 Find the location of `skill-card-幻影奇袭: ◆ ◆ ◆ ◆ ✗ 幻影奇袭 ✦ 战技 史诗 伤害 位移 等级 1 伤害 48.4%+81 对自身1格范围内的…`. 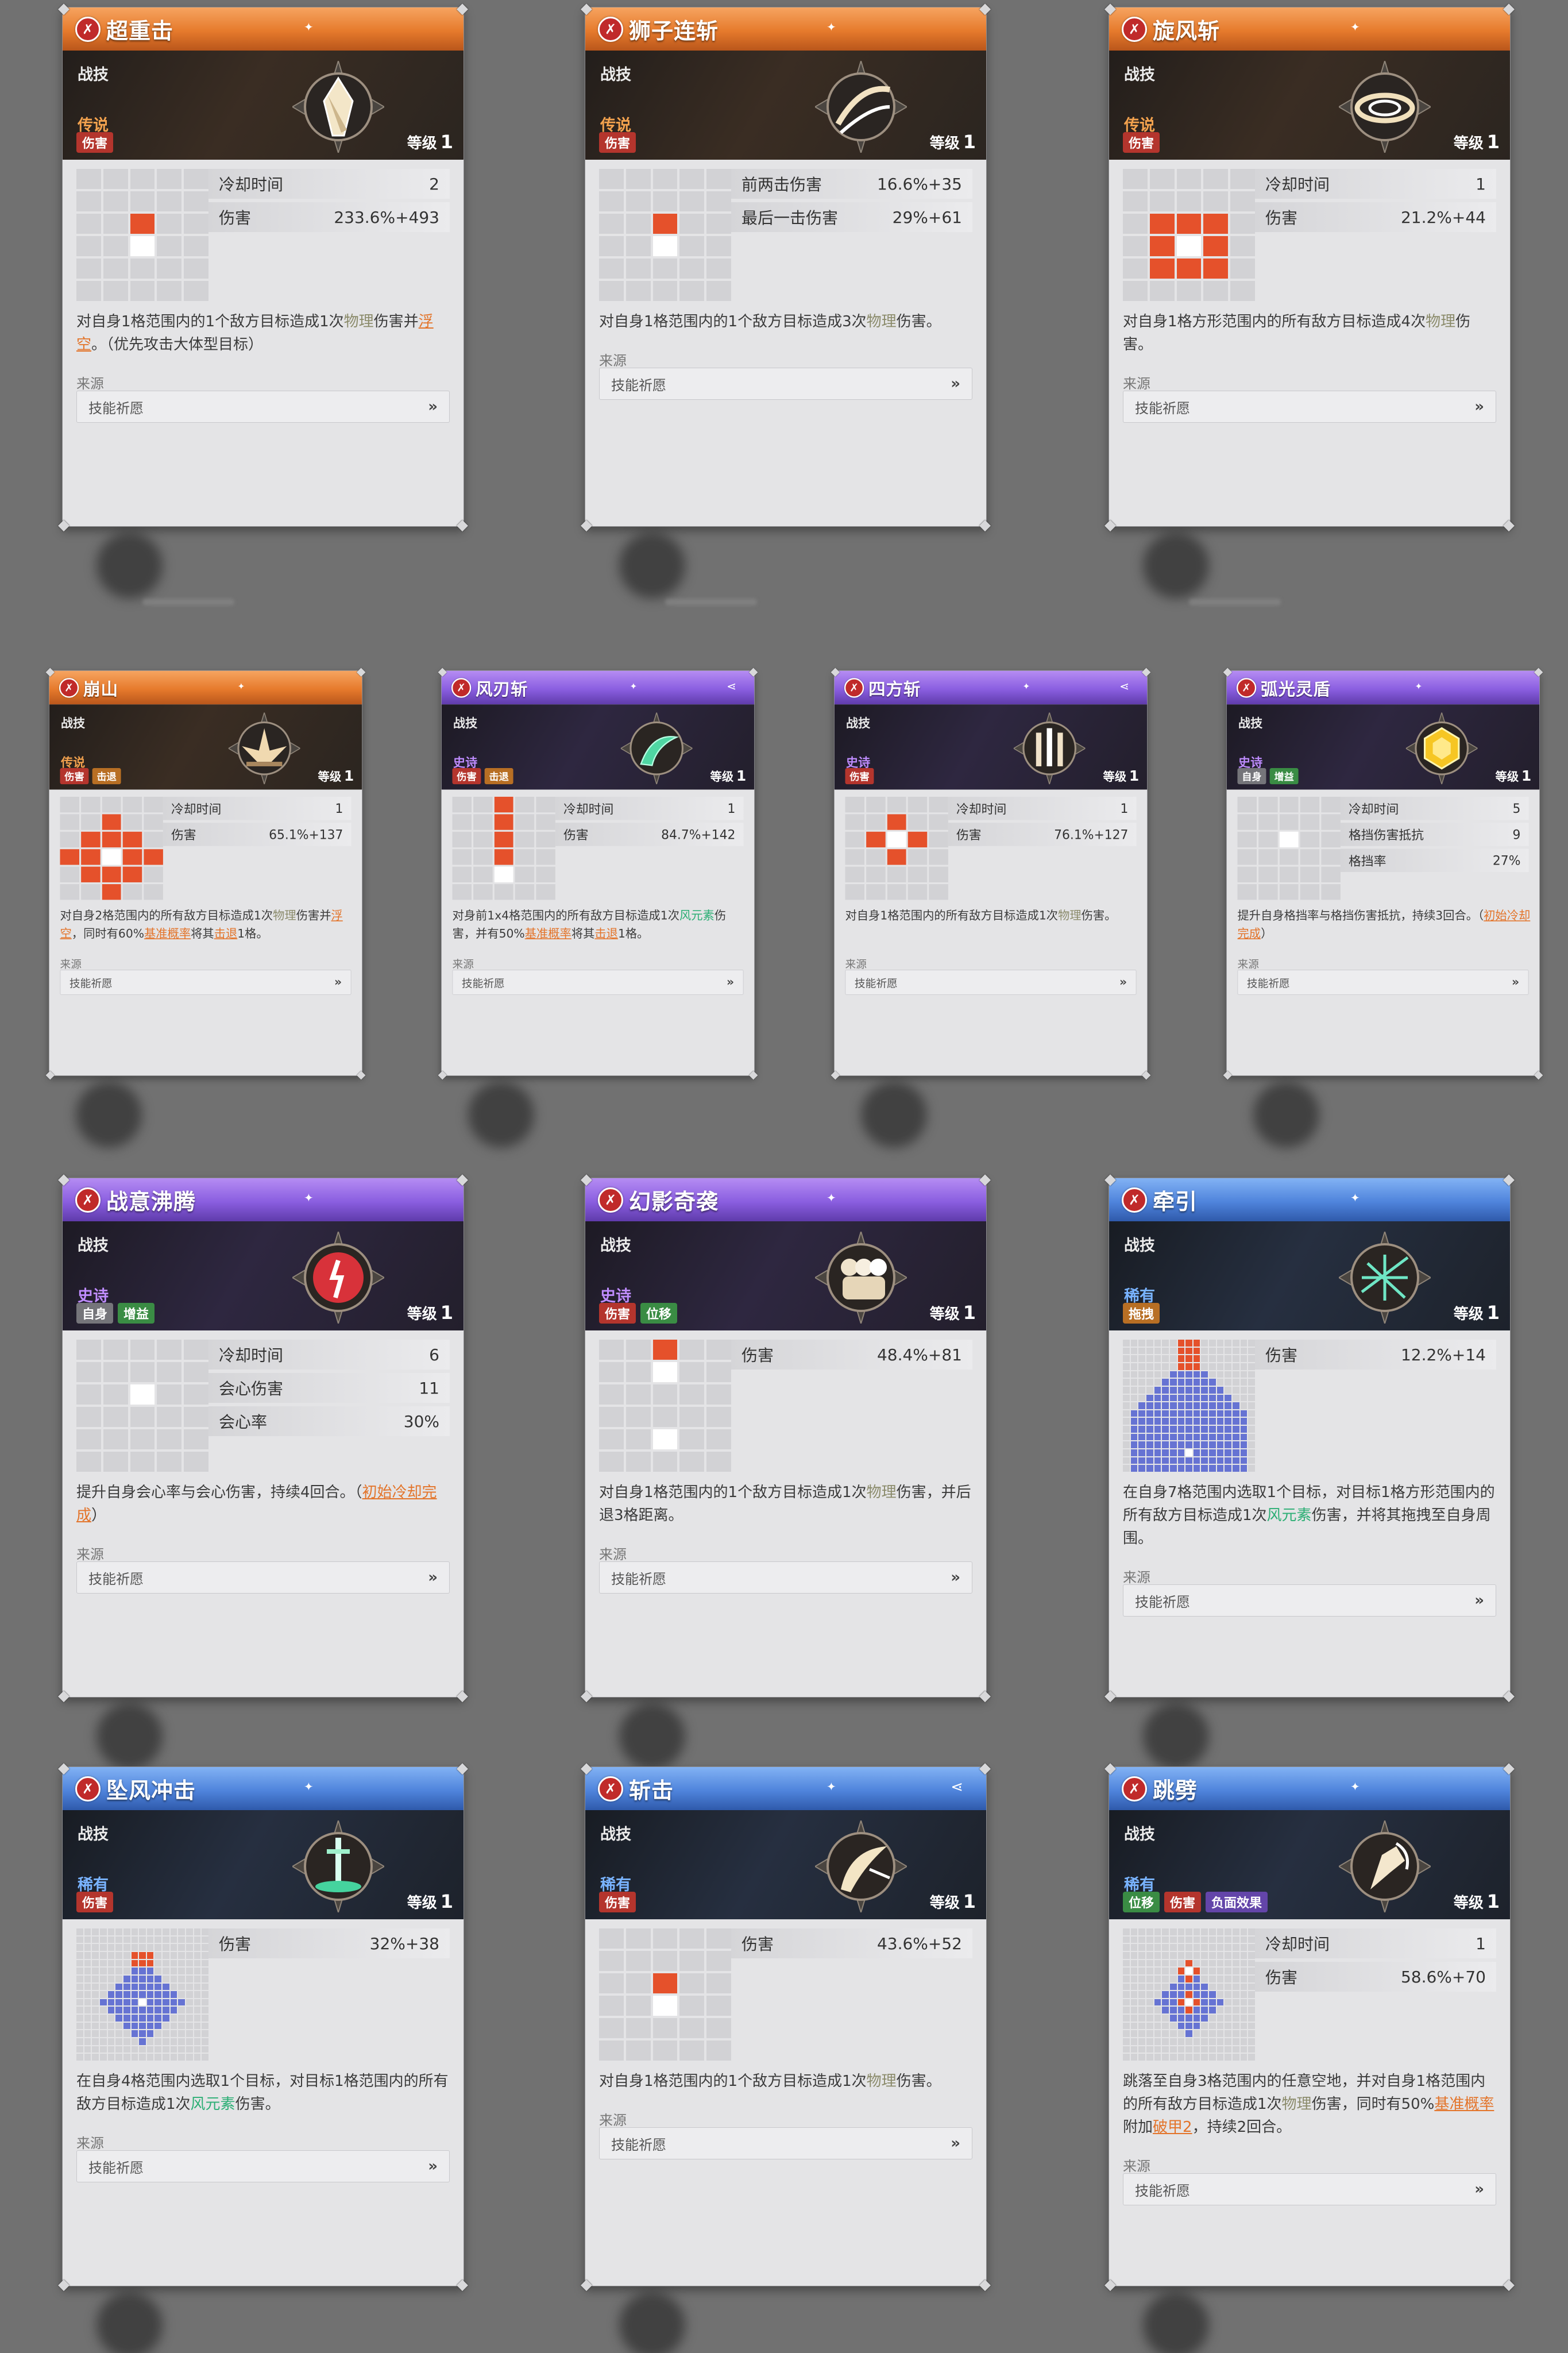

skill-card-幻影奇袭: ◆ ◆ ◆ ◆ ✗ 幻影奇袭 ✦ 战技 史诗 伤害 位移 等级 1 伤害 48.4%+81 对自身1格范围内的… is located at coordinates (786, 1437).